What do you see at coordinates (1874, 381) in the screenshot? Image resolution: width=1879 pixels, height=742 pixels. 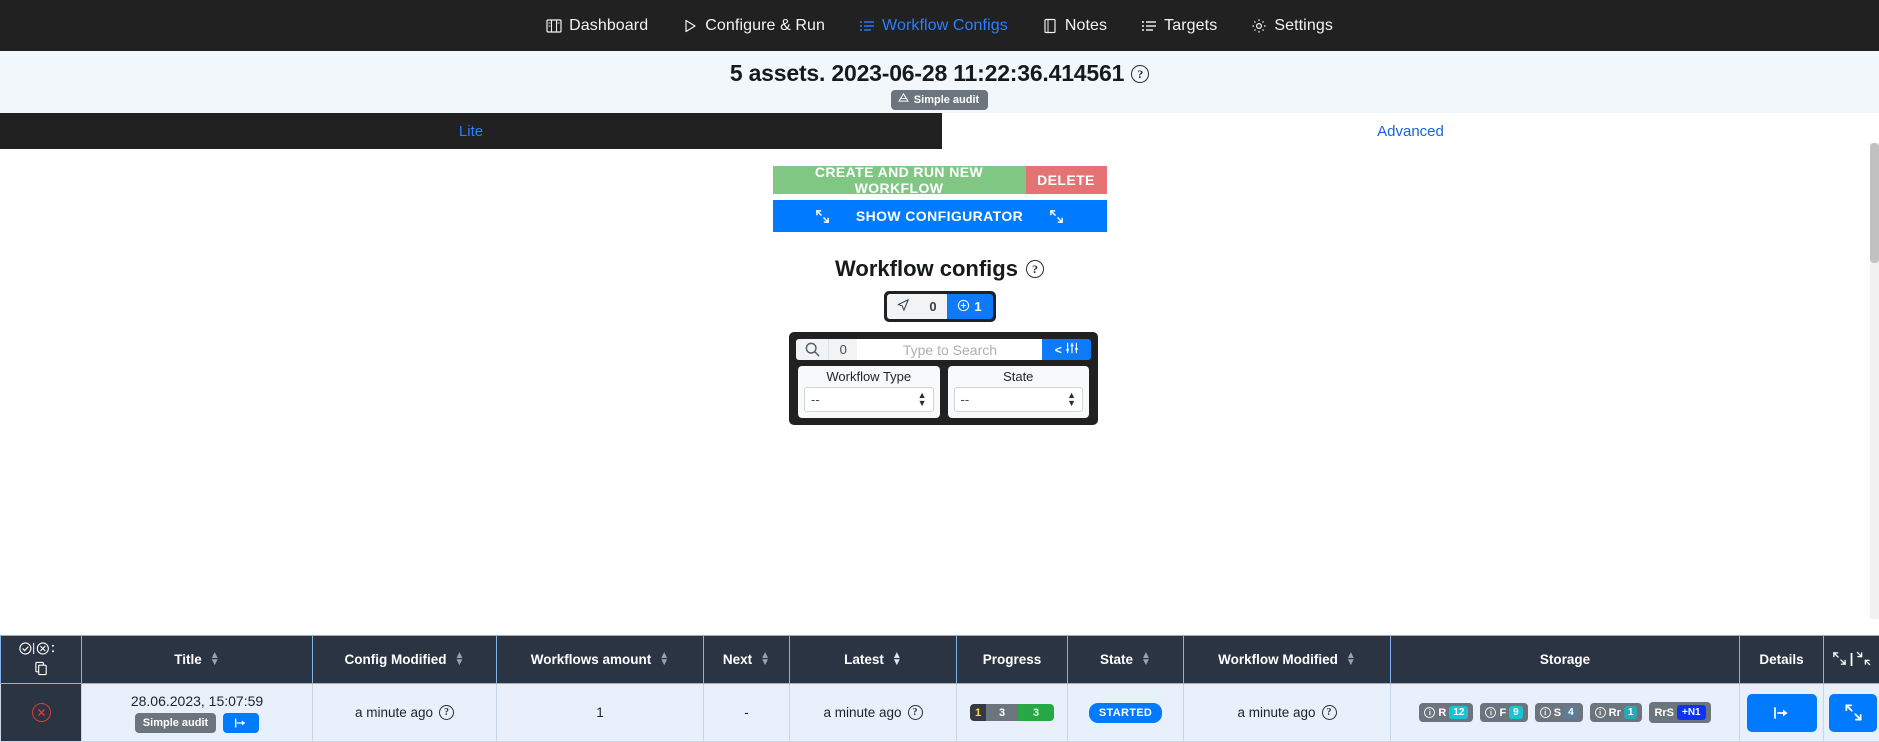 I see `vertical-scrollbar` at bounding box center [1874, 381].